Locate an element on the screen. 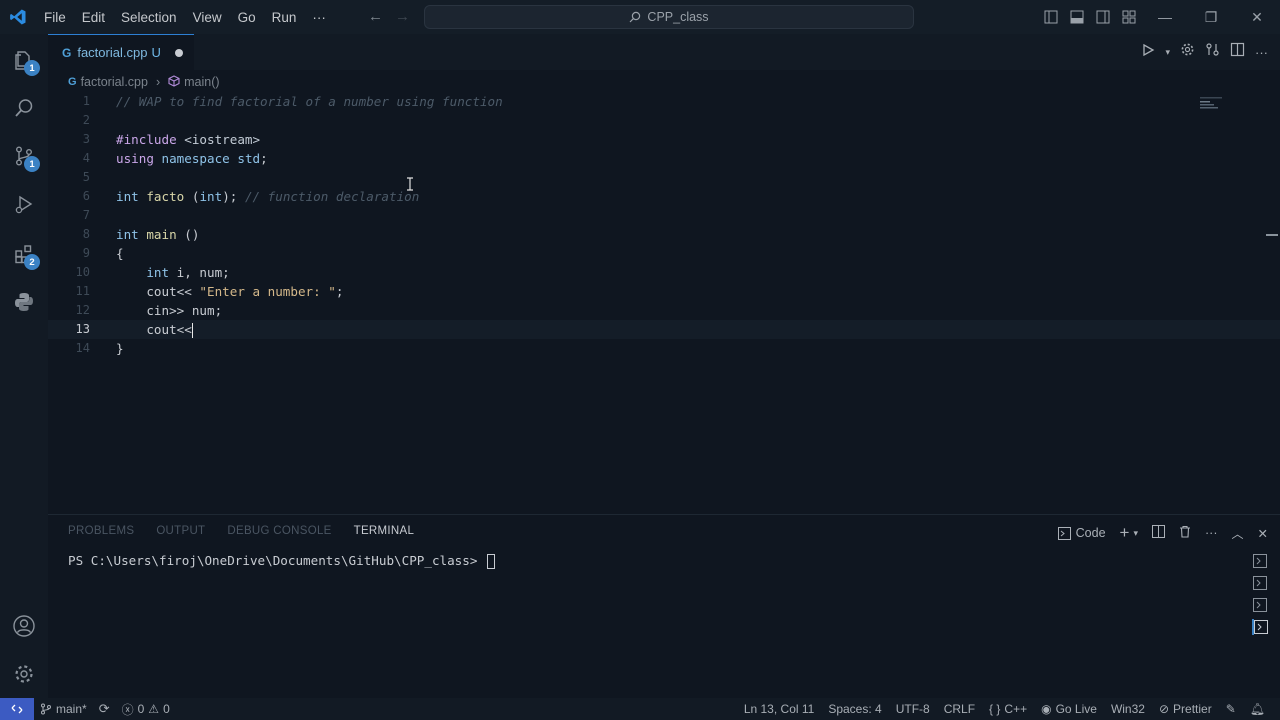 This screenshot has height=720, width=1280. settings-gear-icon is located at coordinates (24, 674).